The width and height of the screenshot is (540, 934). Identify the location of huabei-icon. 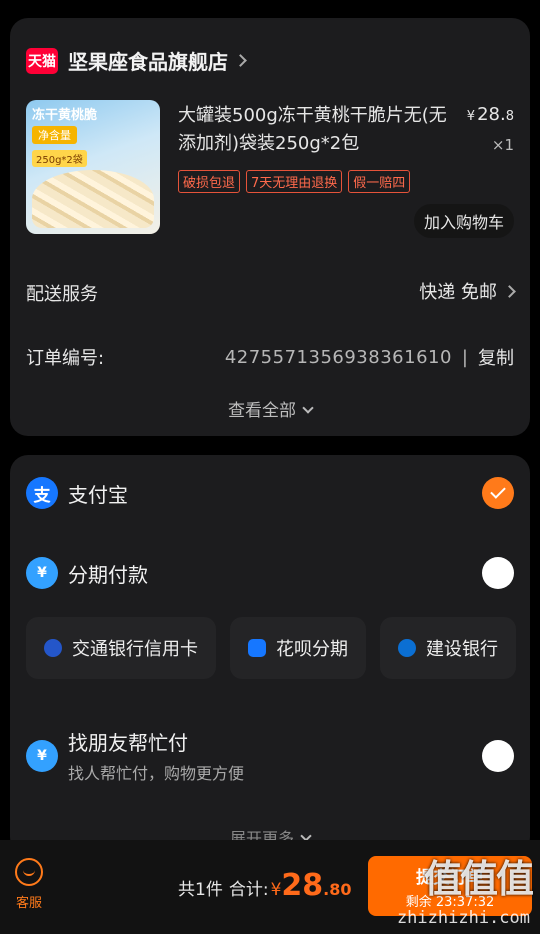
(257, 648).